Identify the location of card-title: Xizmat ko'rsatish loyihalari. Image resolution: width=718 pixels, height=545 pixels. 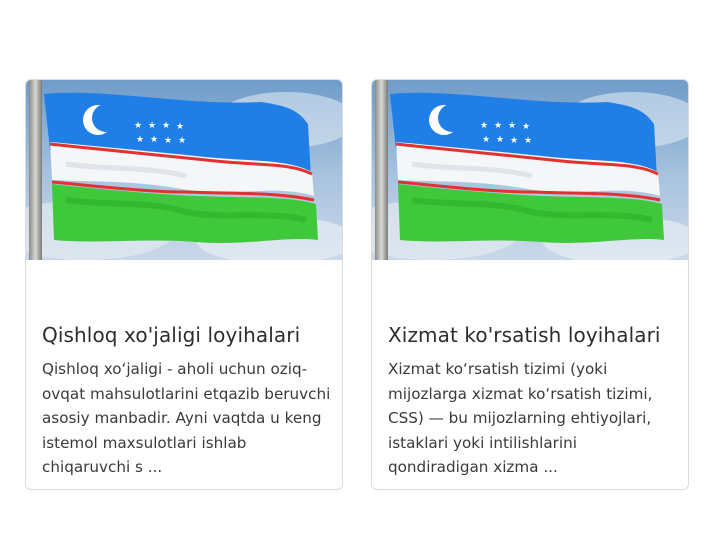
(533, 335).